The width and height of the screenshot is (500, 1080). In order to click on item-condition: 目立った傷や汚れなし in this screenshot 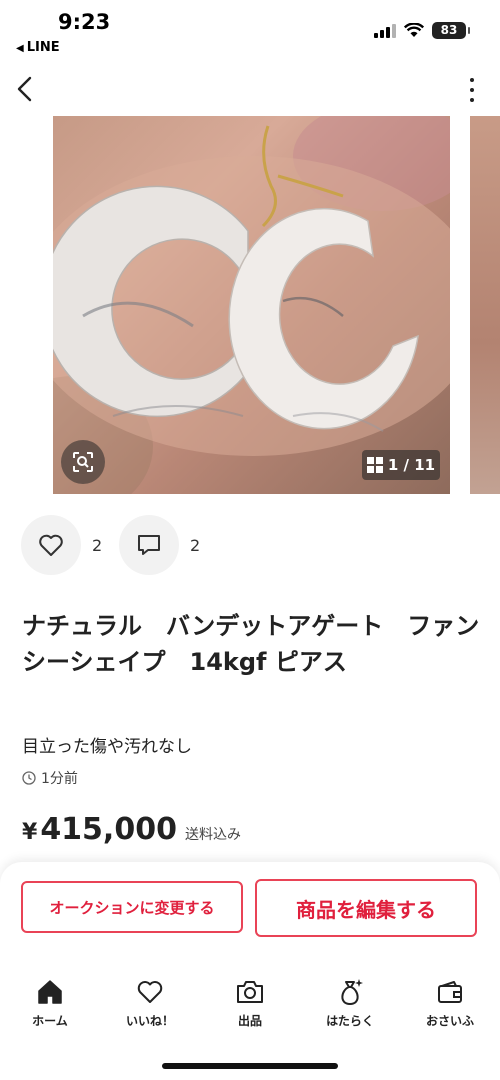, I will do `click(107, 747)`.